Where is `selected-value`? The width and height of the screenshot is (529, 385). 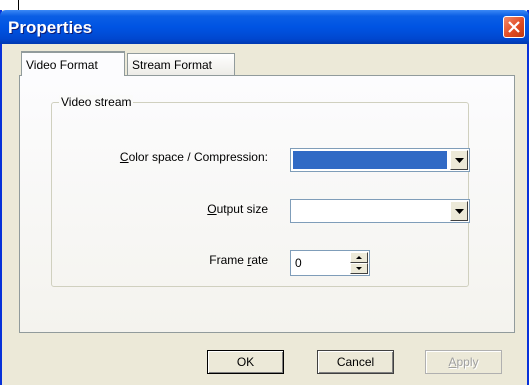 selected-value is located at coordinates (370, 211).